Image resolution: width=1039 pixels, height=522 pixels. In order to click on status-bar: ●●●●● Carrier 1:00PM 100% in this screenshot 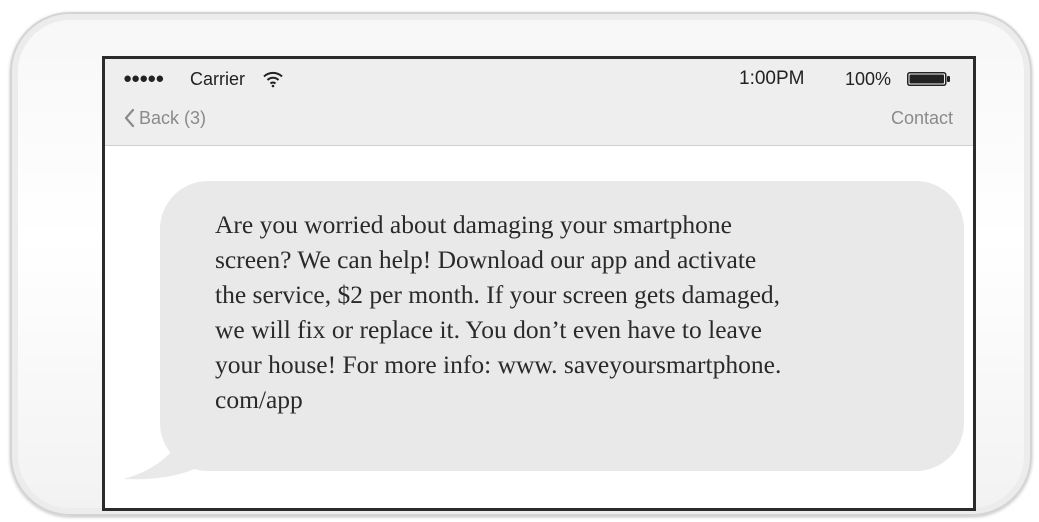, I will do `click(539, 79)`.